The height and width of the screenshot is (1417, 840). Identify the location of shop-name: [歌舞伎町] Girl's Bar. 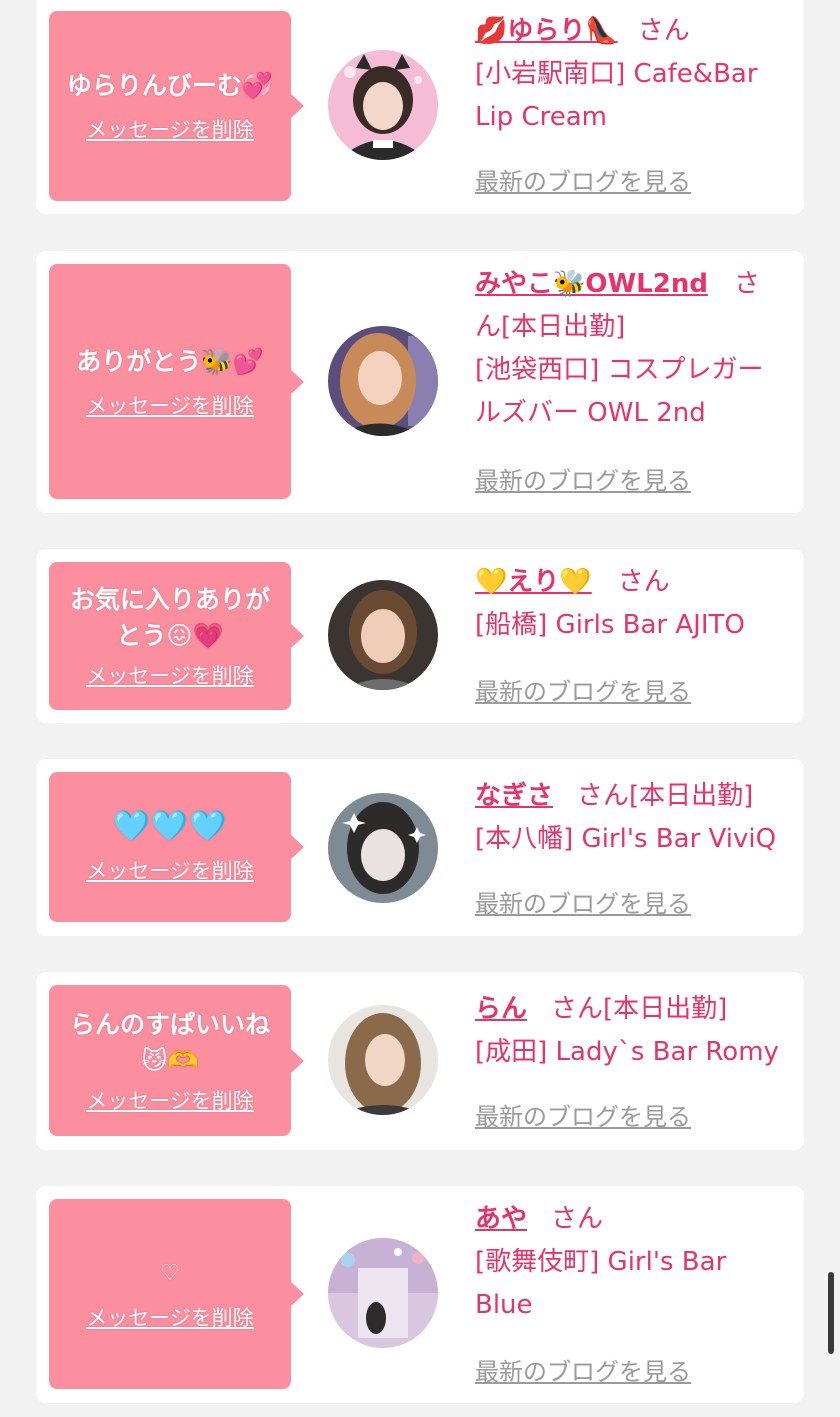
(601, 1262).